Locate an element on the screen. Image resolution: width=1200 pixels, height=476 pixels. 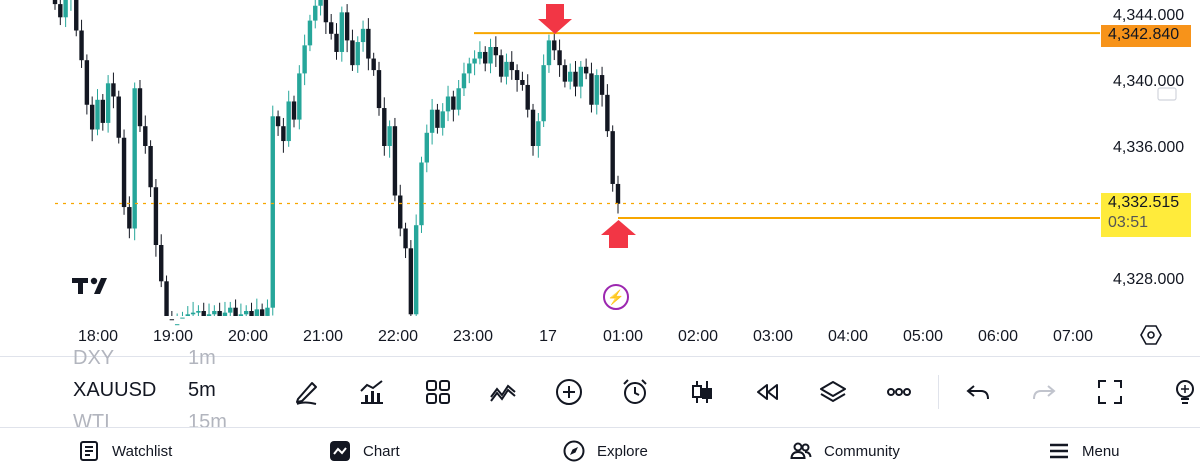
time-axis-label: 21:00 is located at coordinates (323, 336).